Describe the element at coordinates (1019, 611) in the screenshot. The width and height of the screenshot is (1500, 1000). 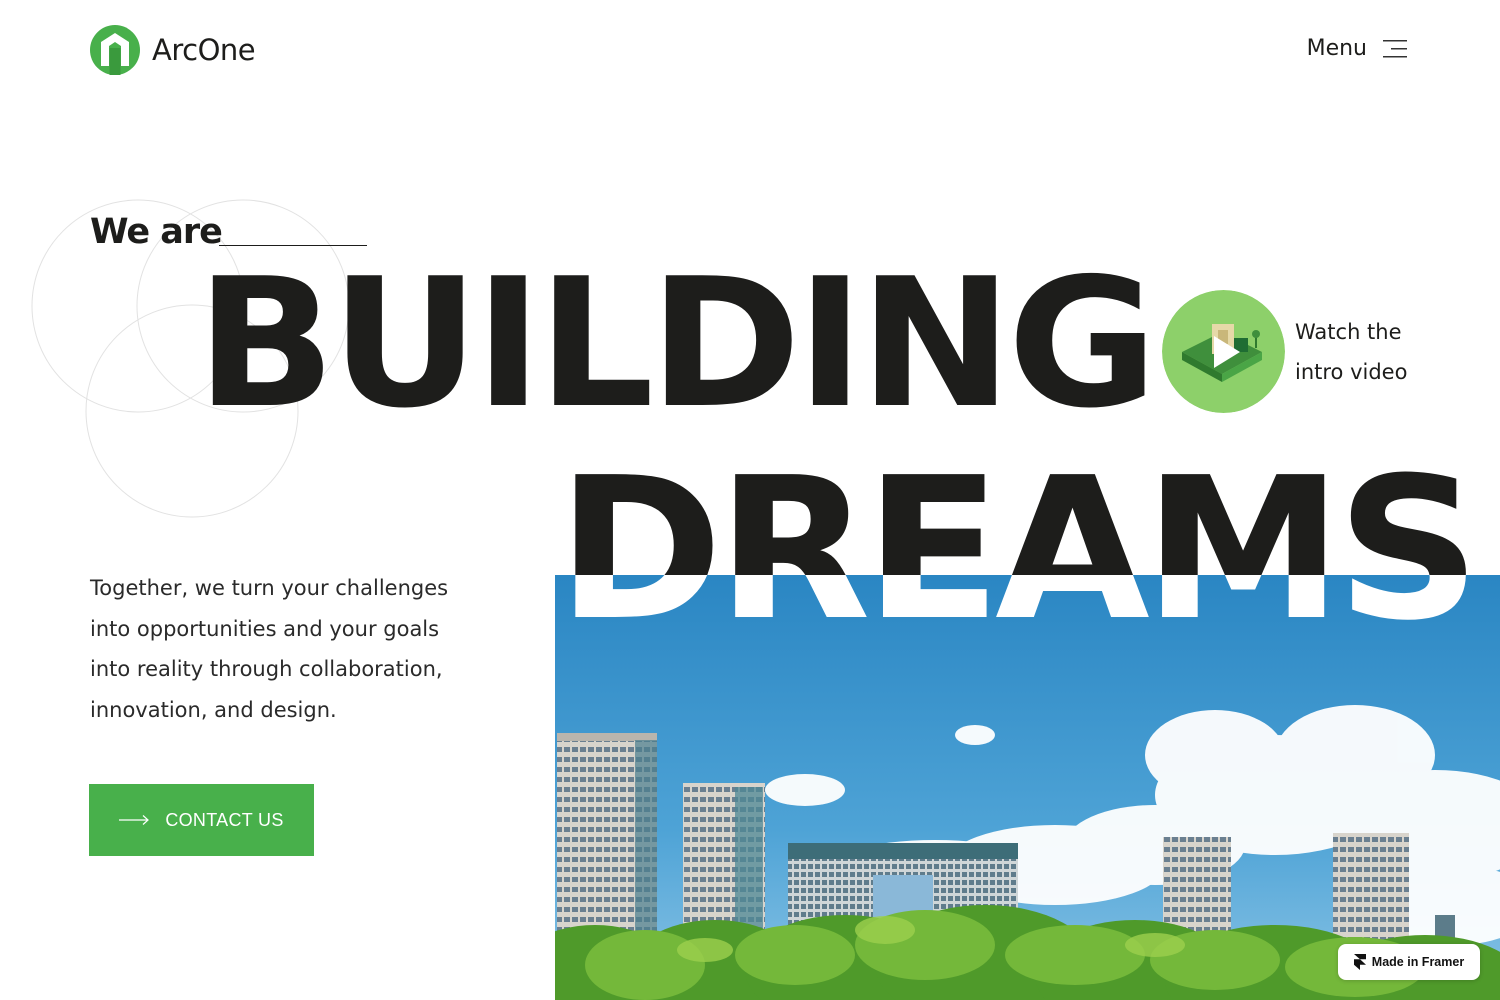
I see `hero-headline-dreams-overlay: DREAMS` at that location.